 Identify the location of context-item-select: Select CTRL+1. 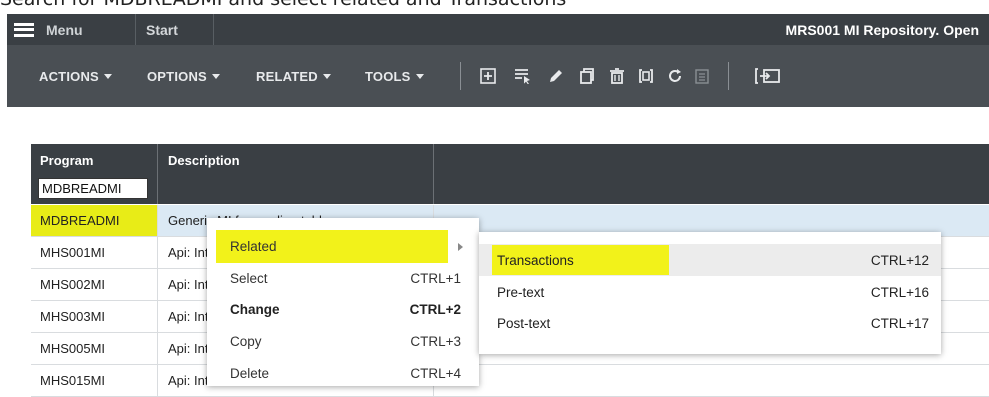
(343, 278).